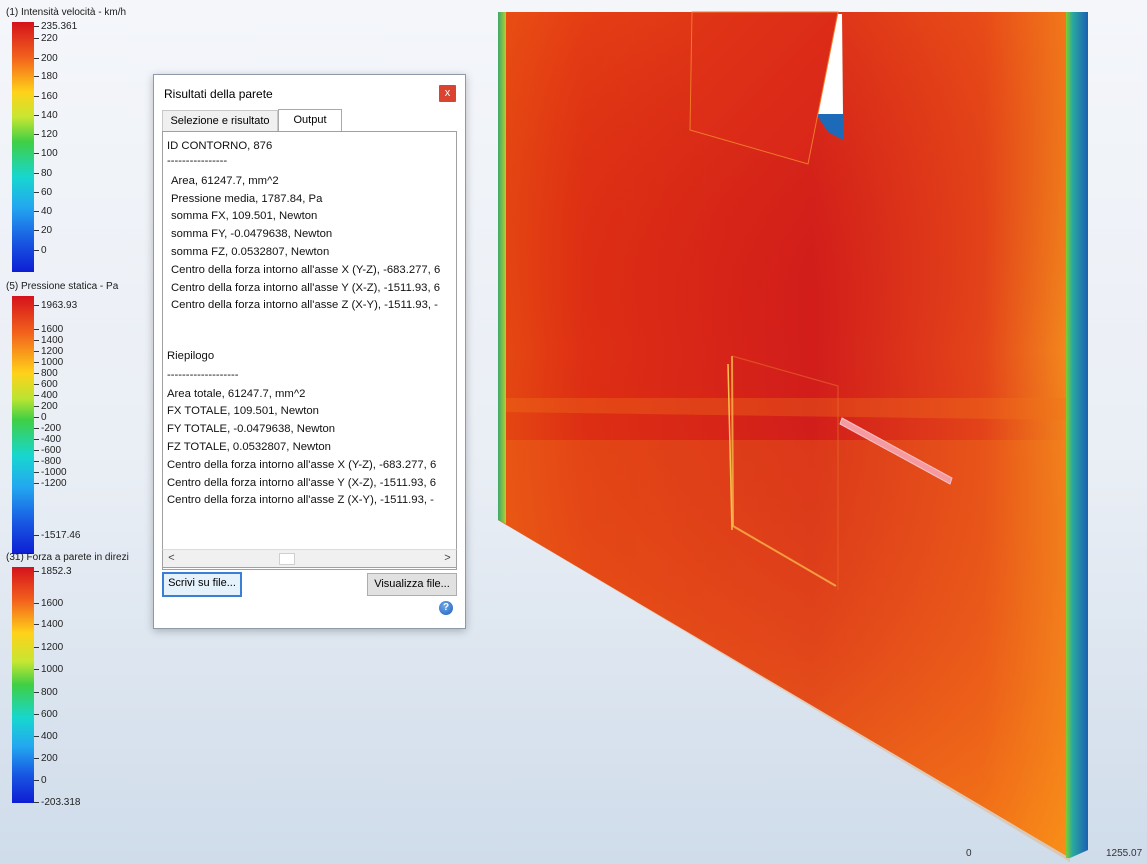 The image size is (1147, 864). Describe the element at coordinates (43, 212) in the screenshot. I see `legend-tick: 40` at that location.